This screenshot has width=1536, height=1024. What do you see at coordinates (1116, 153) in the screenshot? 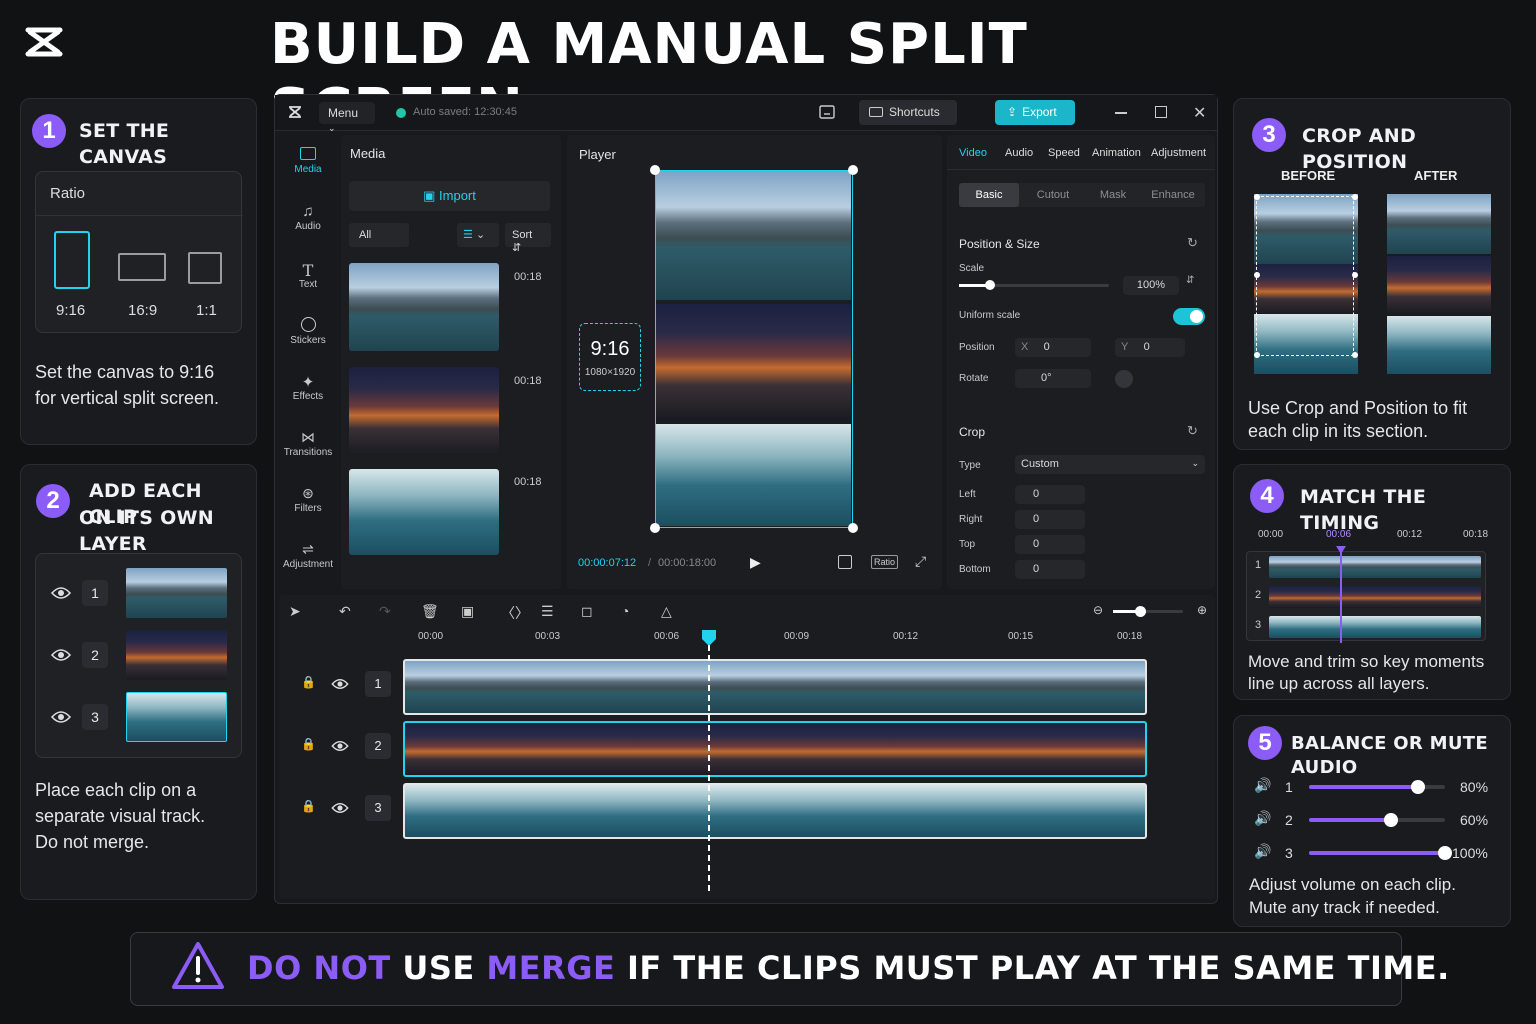
I see `tab-animation: Animation` at bounding box center [1116, 153].